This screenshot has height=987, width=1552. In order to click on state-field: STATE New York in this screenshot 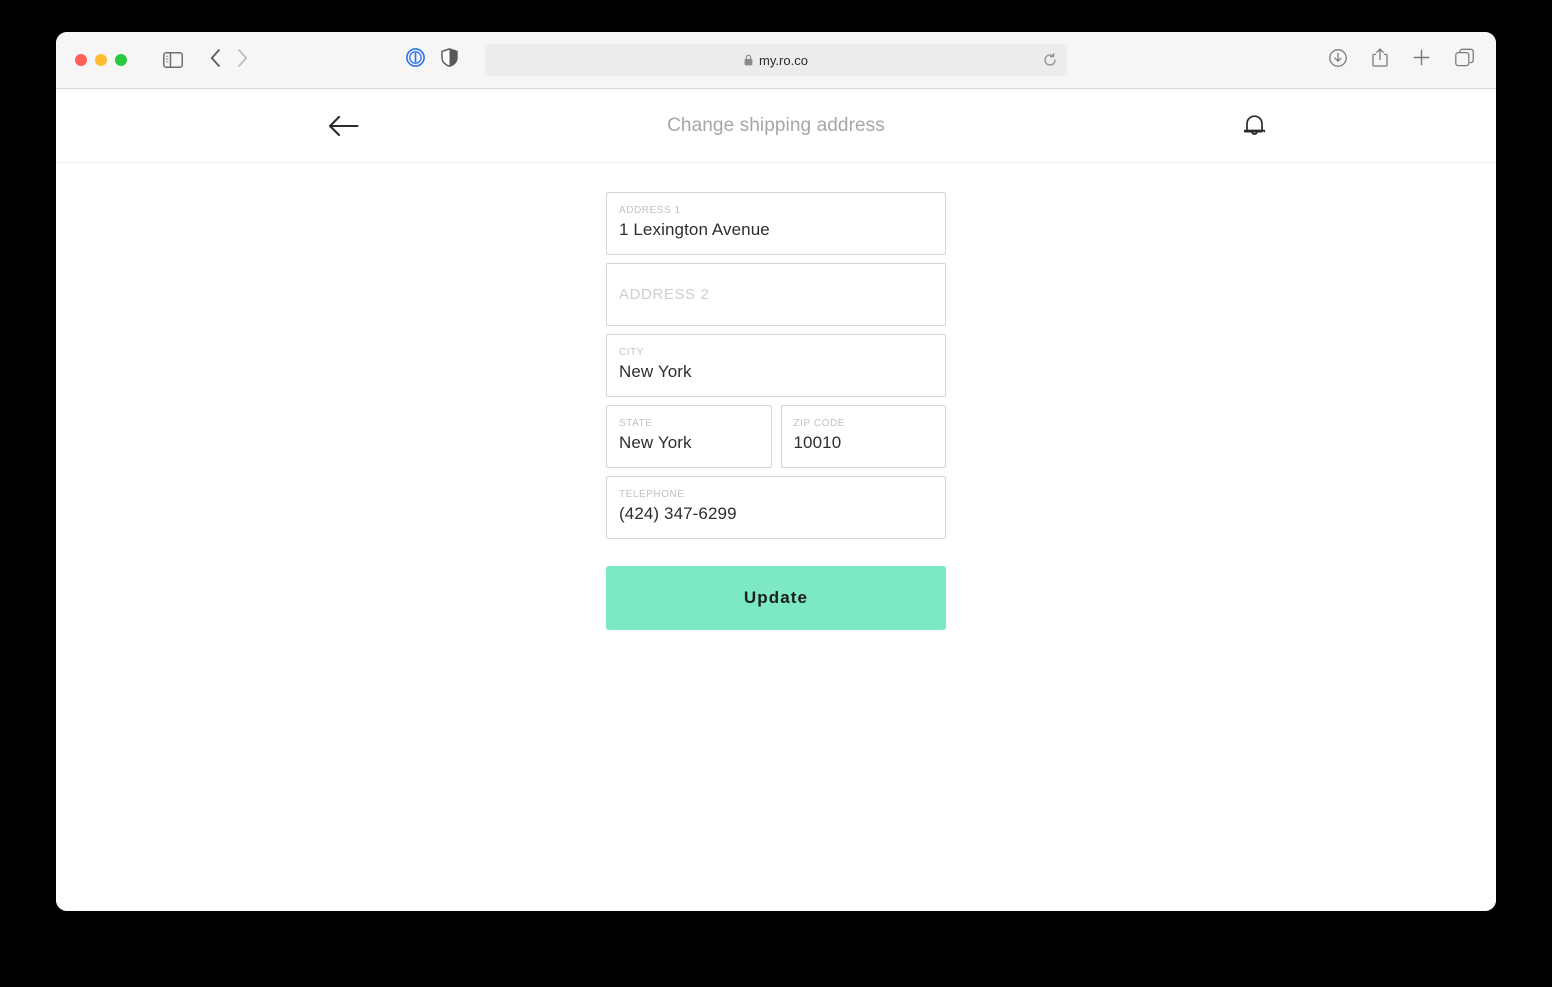, I will do `click(689, 436)`.